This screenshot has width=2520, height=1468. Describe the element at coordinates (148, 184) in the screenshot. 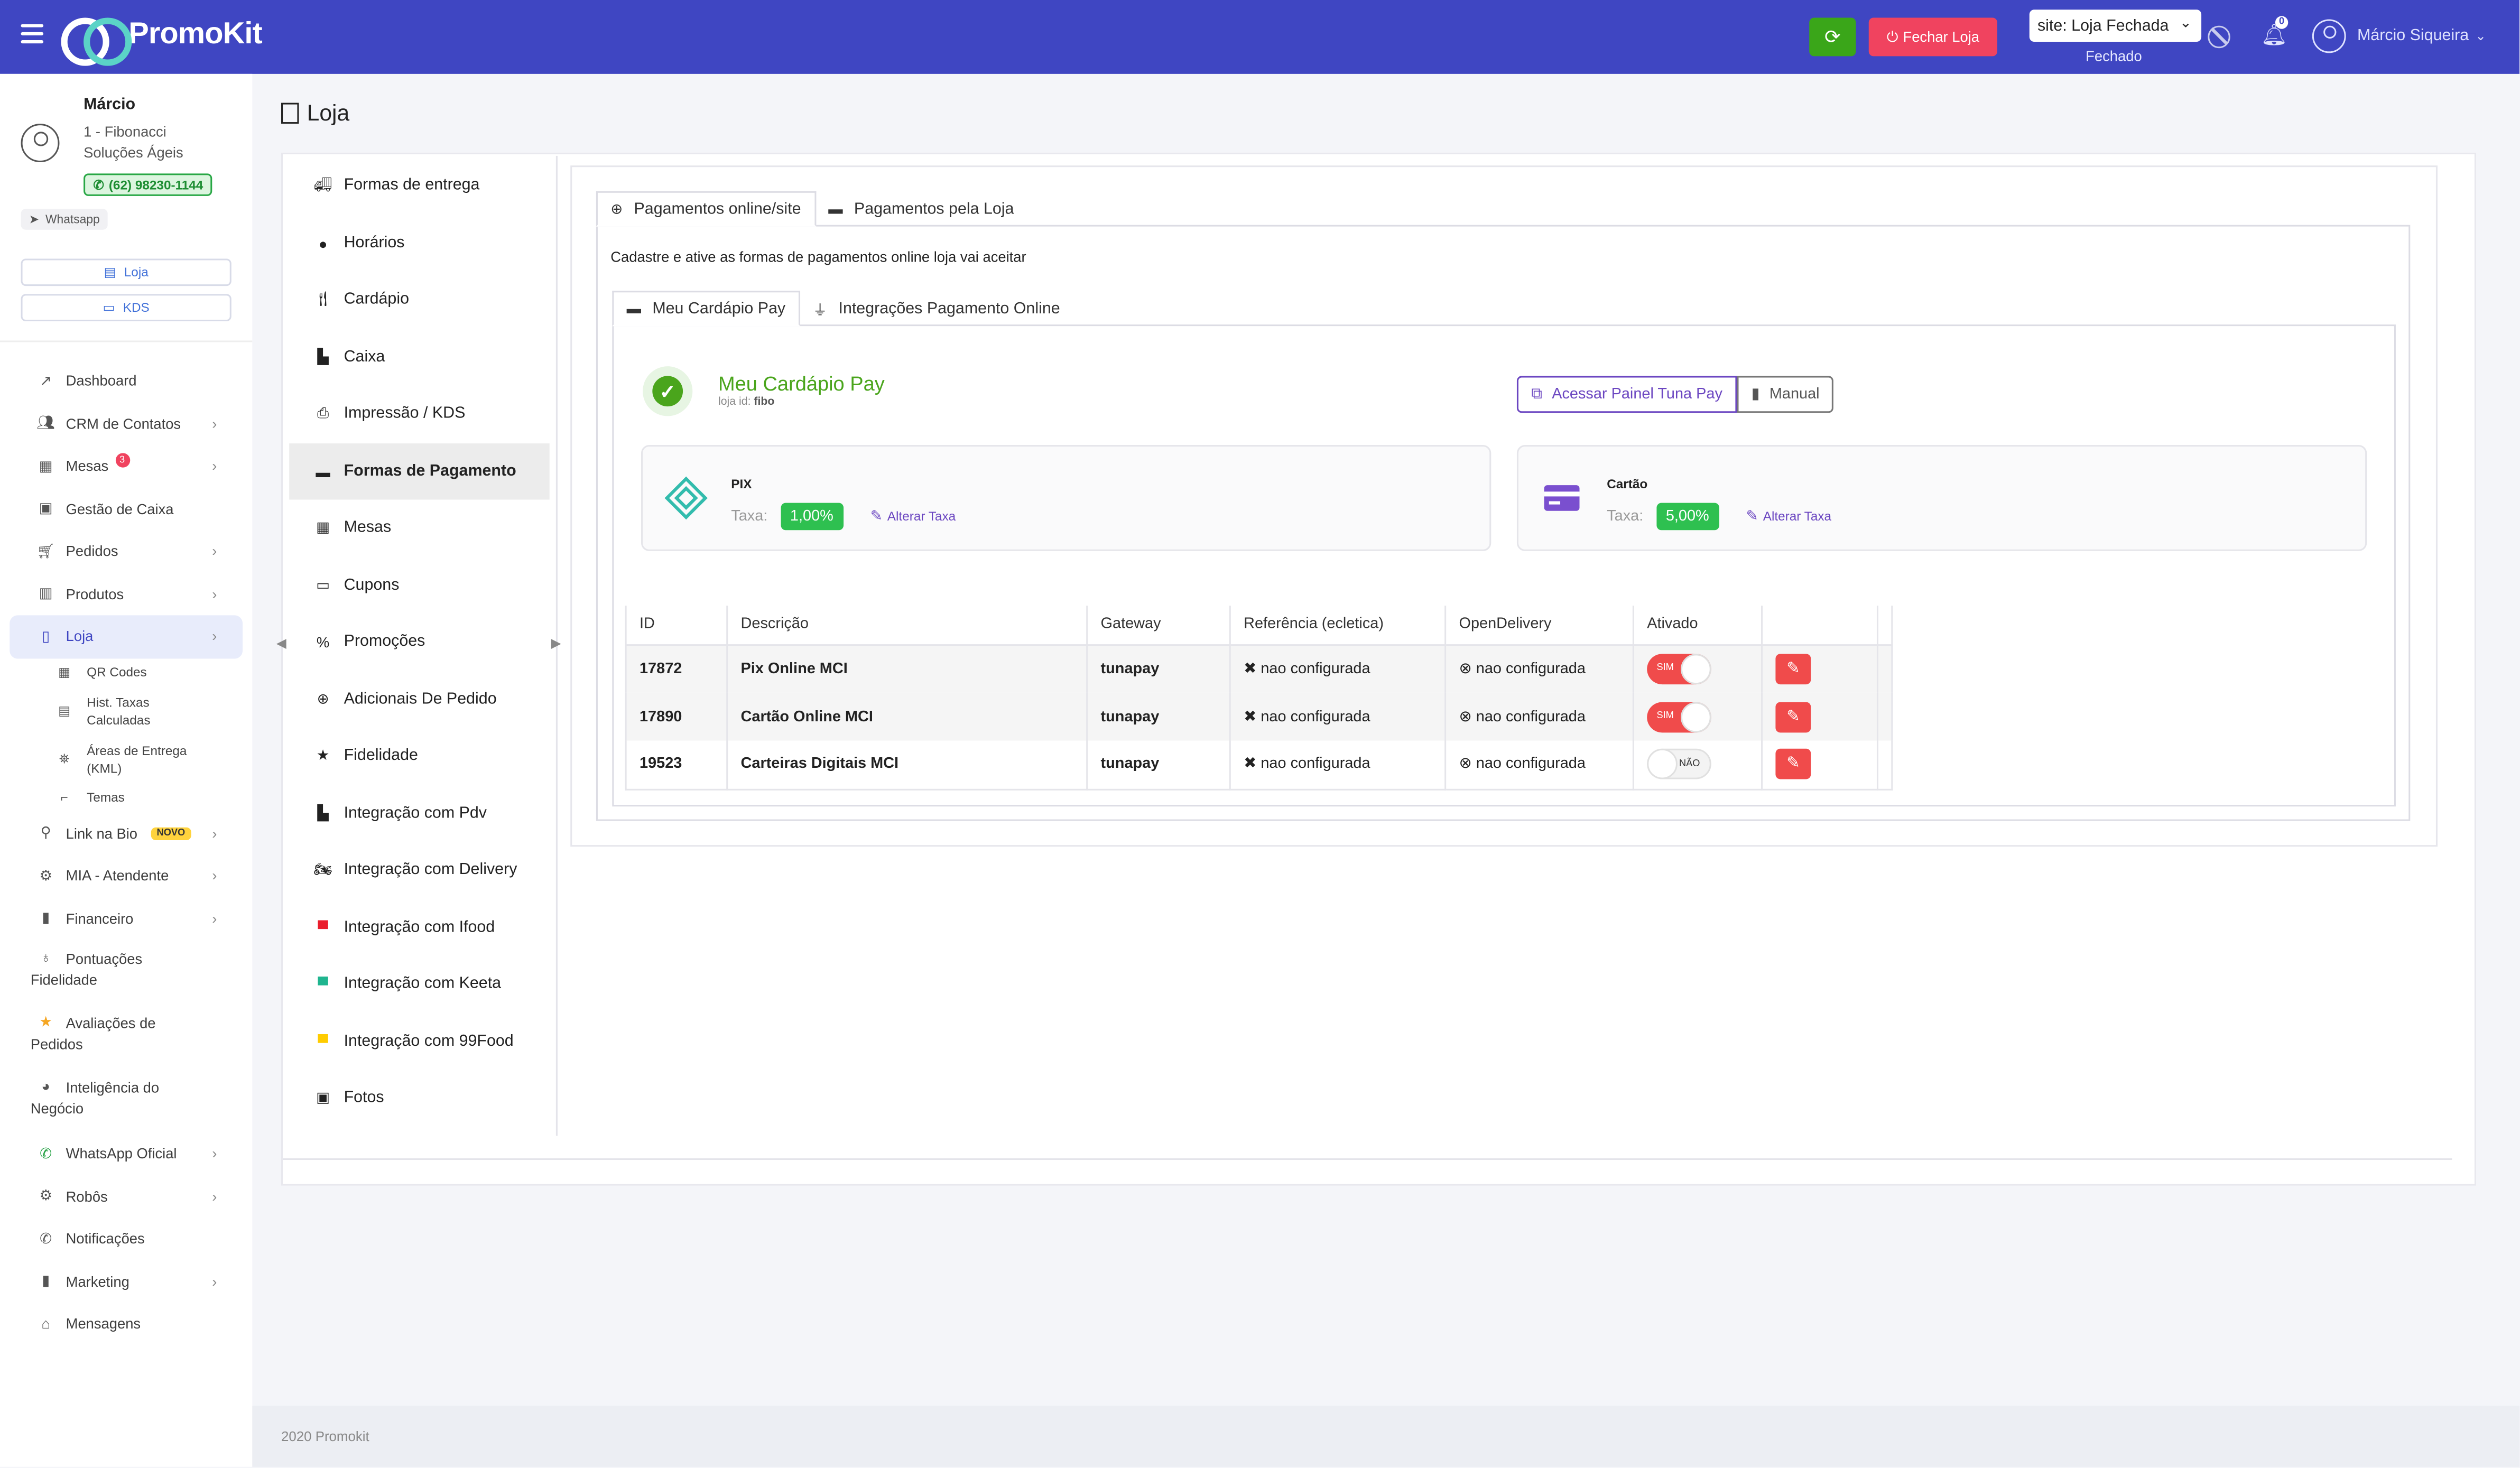

I see `phone-badge: ✆ (62) 98230-1144` at that location.